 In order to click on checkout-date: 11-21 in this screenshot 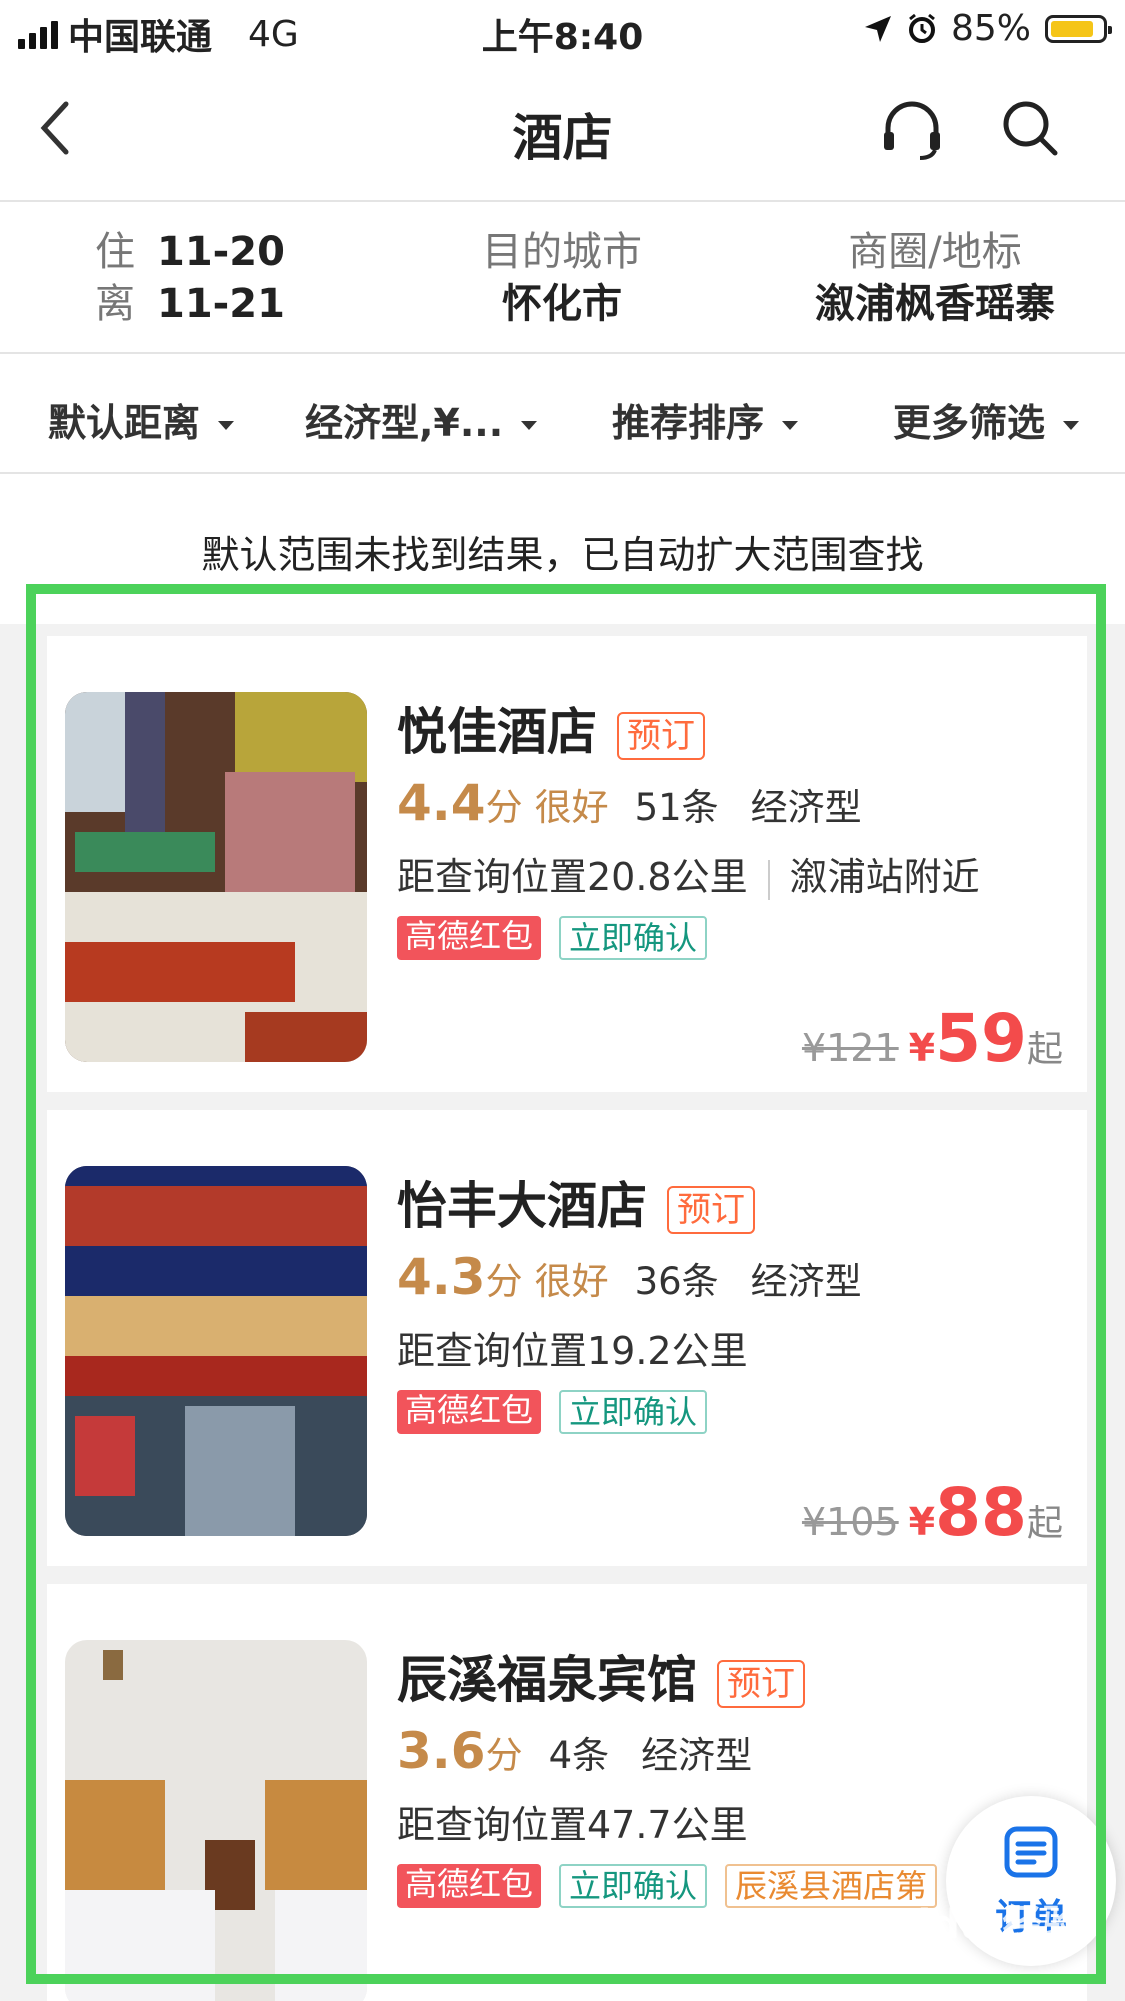, I will do `click(221, 304)`.